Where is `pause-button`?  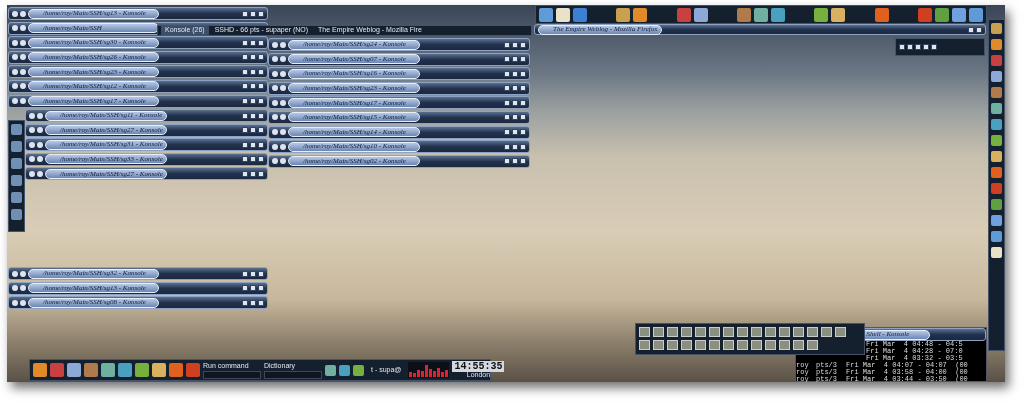 pause-button is located at coordinates (918, 47).